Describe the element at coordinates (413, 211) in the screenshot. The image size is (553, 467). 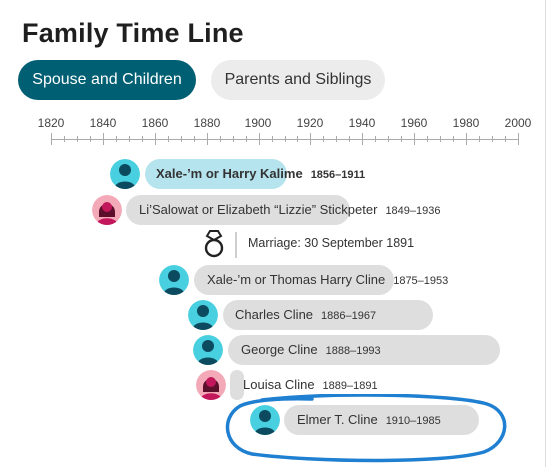
I see `person-dates: 1849–1936` at that location.